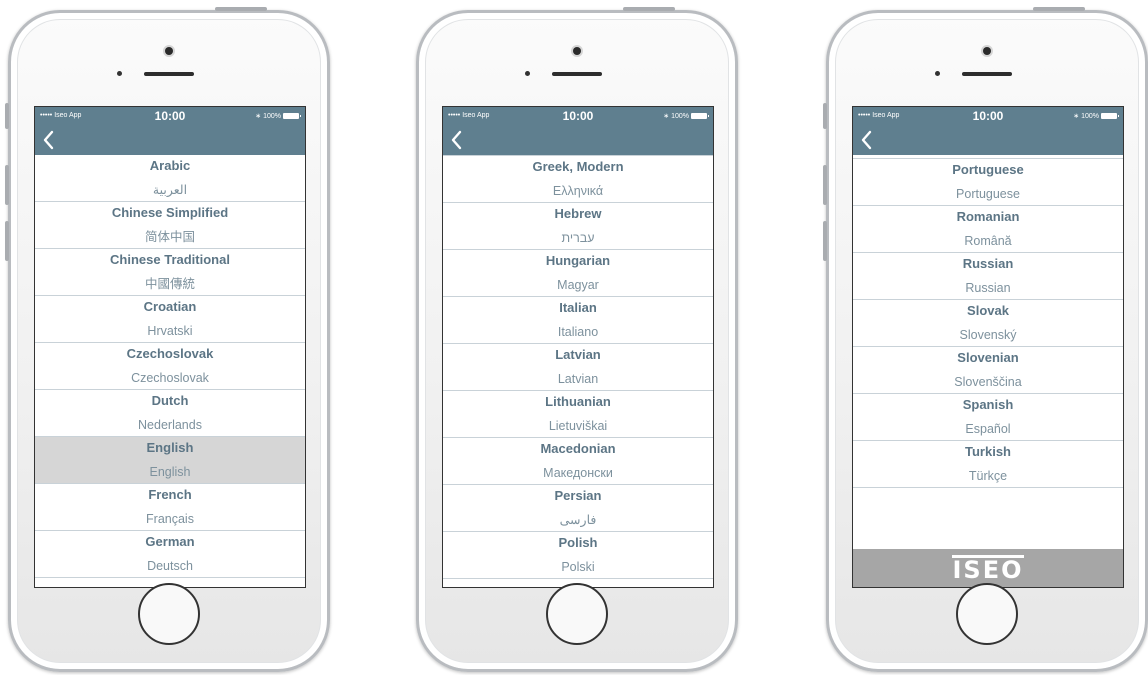 Image resolution: width=1148 pixels, height=675 pixels. I want to click on language-item-croatian: Croatian Hrvatski, so click(170, 319).